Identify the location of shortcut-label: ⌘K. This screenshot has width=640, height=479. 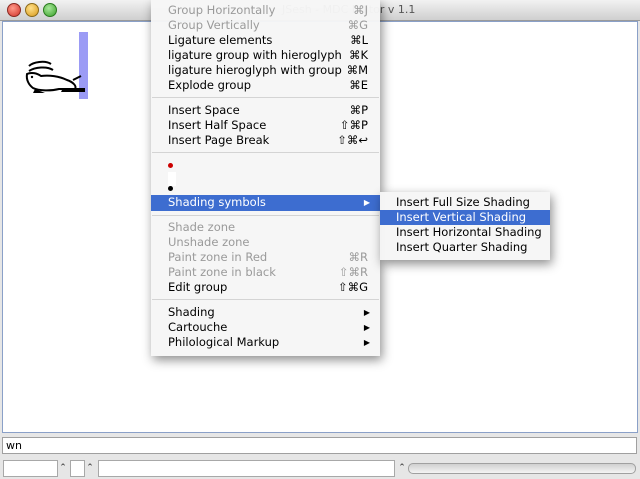
(358, 55).